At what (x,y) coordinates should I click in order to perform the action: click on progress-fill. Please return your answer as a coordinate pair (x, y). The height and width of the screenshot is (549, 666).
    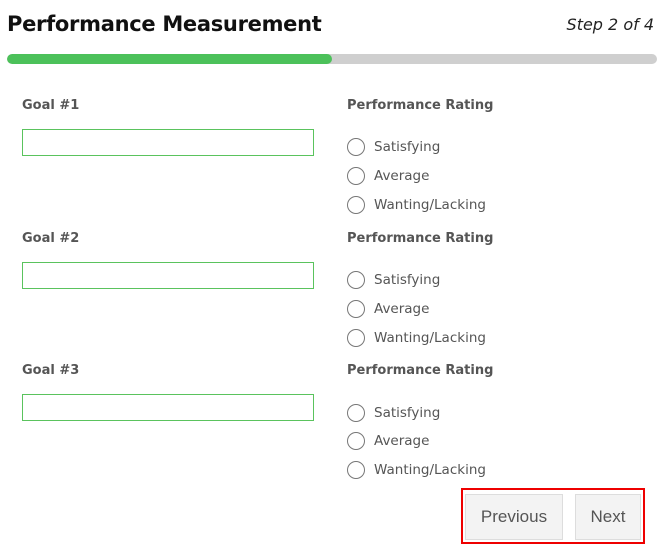
    Looking at the image, I should click on (169, 59).